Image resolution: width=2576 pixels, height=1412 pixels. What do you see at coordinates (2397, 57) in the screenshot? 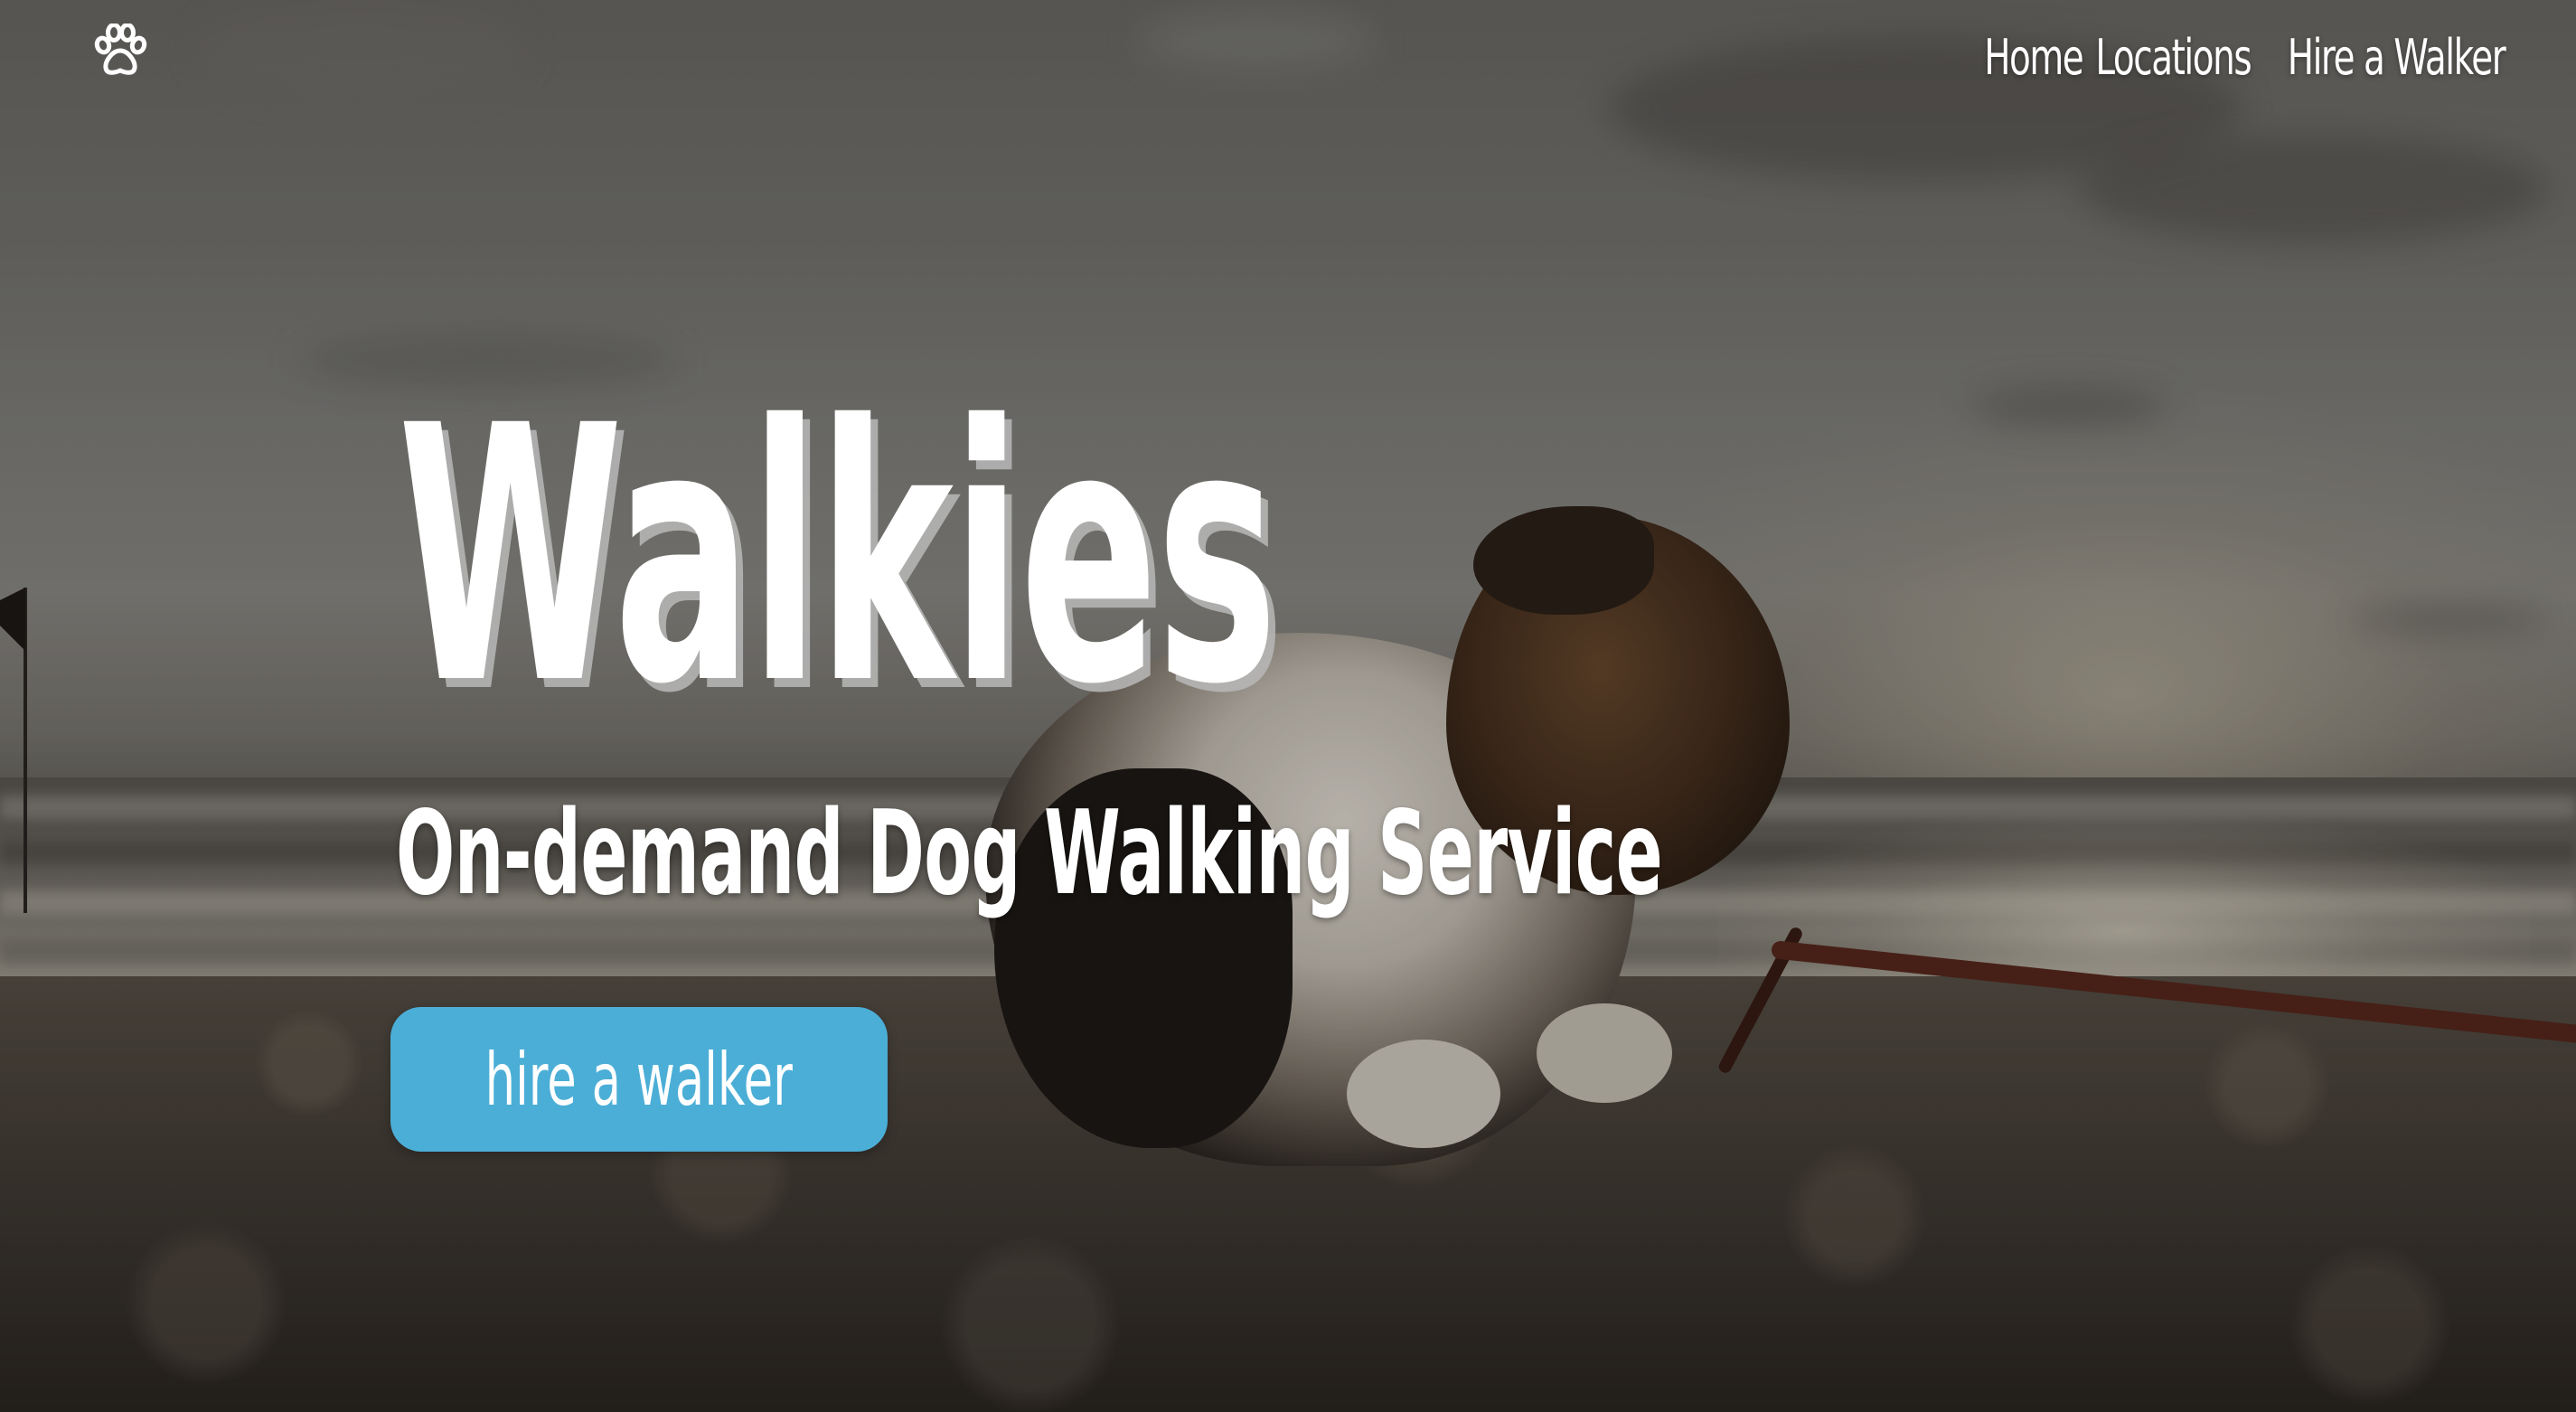
I see `nav-link-hire-a-walker: Hire a Walker` at bounding box center [2397, 57].